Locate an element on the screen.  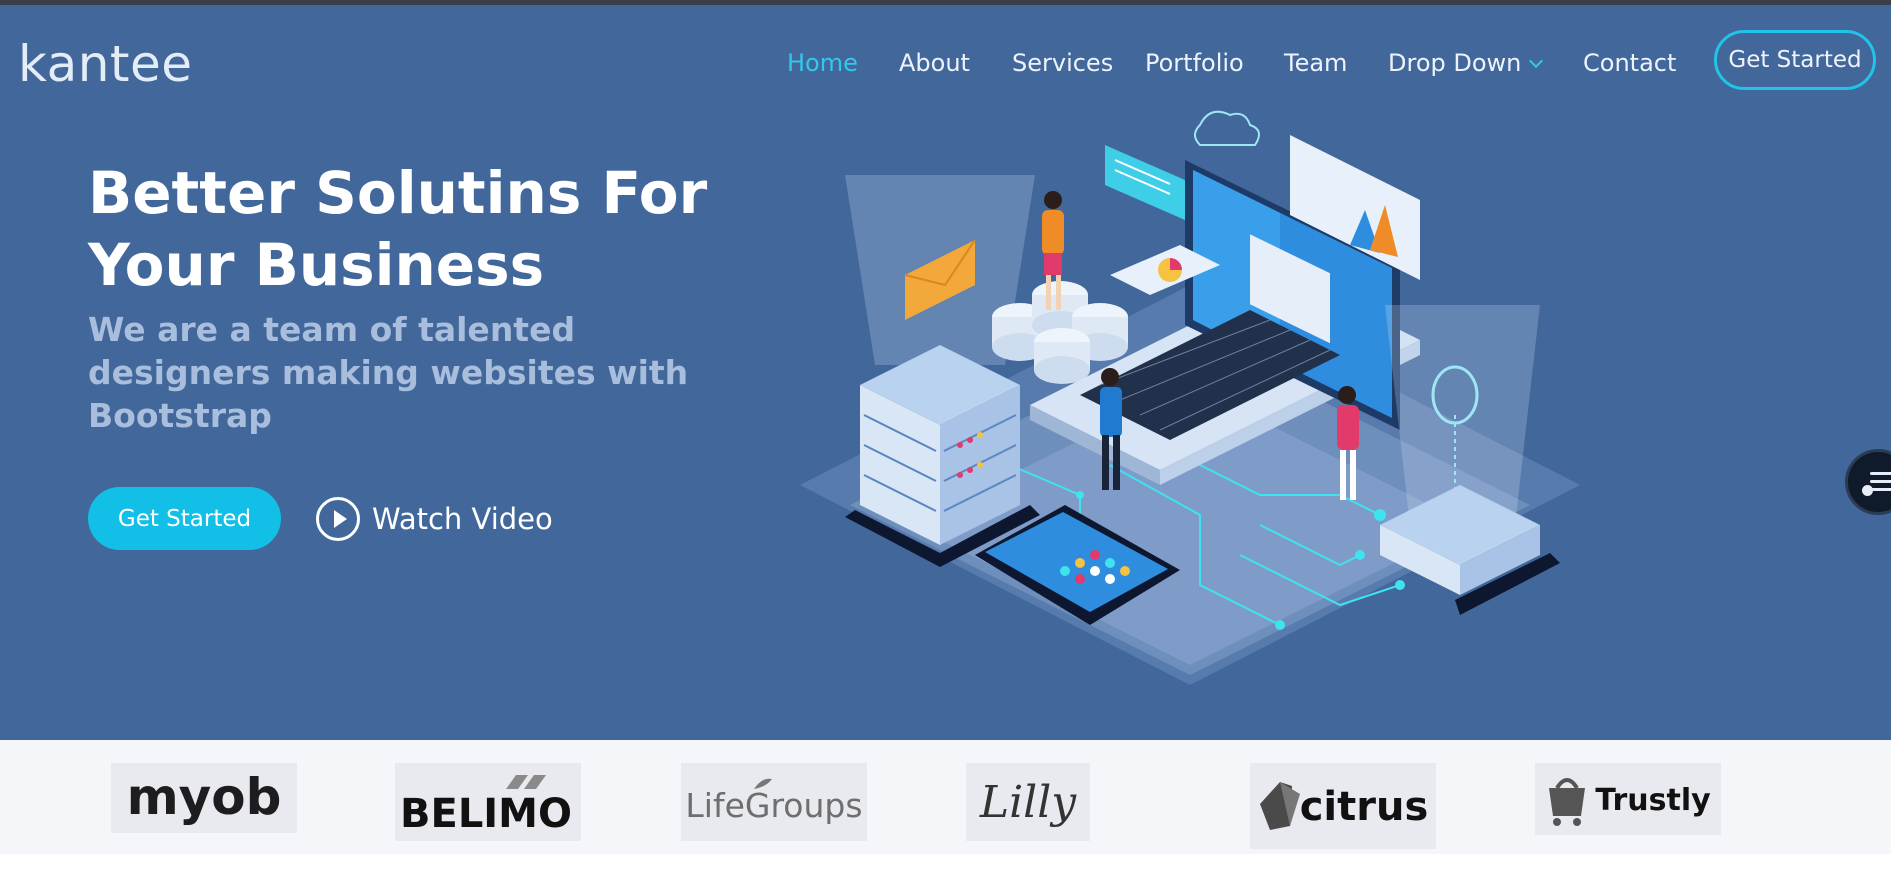
nav-contact: Contact is located at coordinates (1629, 63).